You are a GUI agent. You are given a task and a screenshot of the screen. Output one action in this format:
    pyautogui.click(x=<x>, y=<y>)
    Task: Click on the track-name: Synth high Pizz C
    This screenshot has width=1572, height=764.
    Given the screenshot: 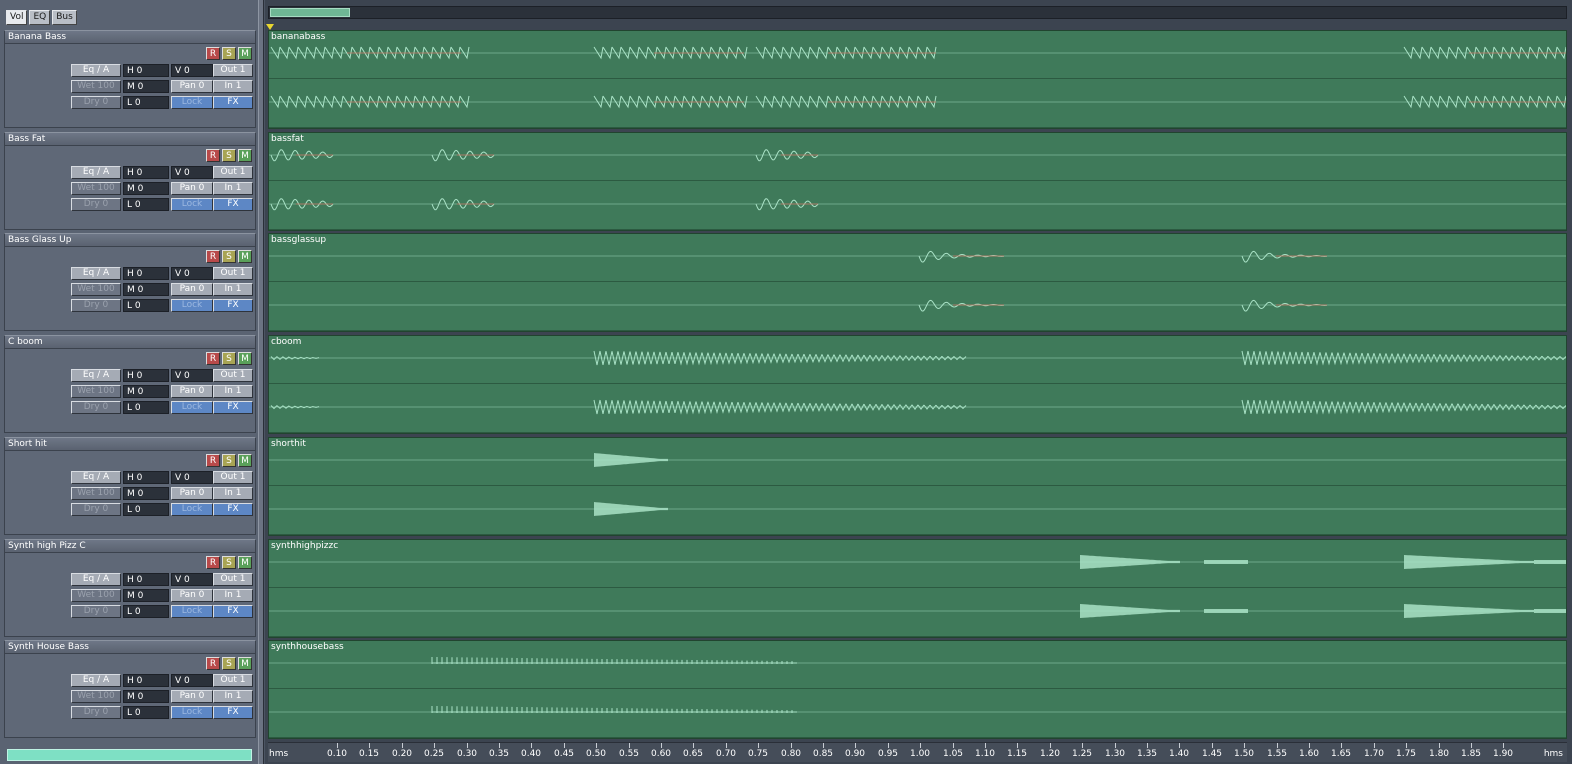 What is the action you would take?
    pyautogui.click(x=130, y=546)
    